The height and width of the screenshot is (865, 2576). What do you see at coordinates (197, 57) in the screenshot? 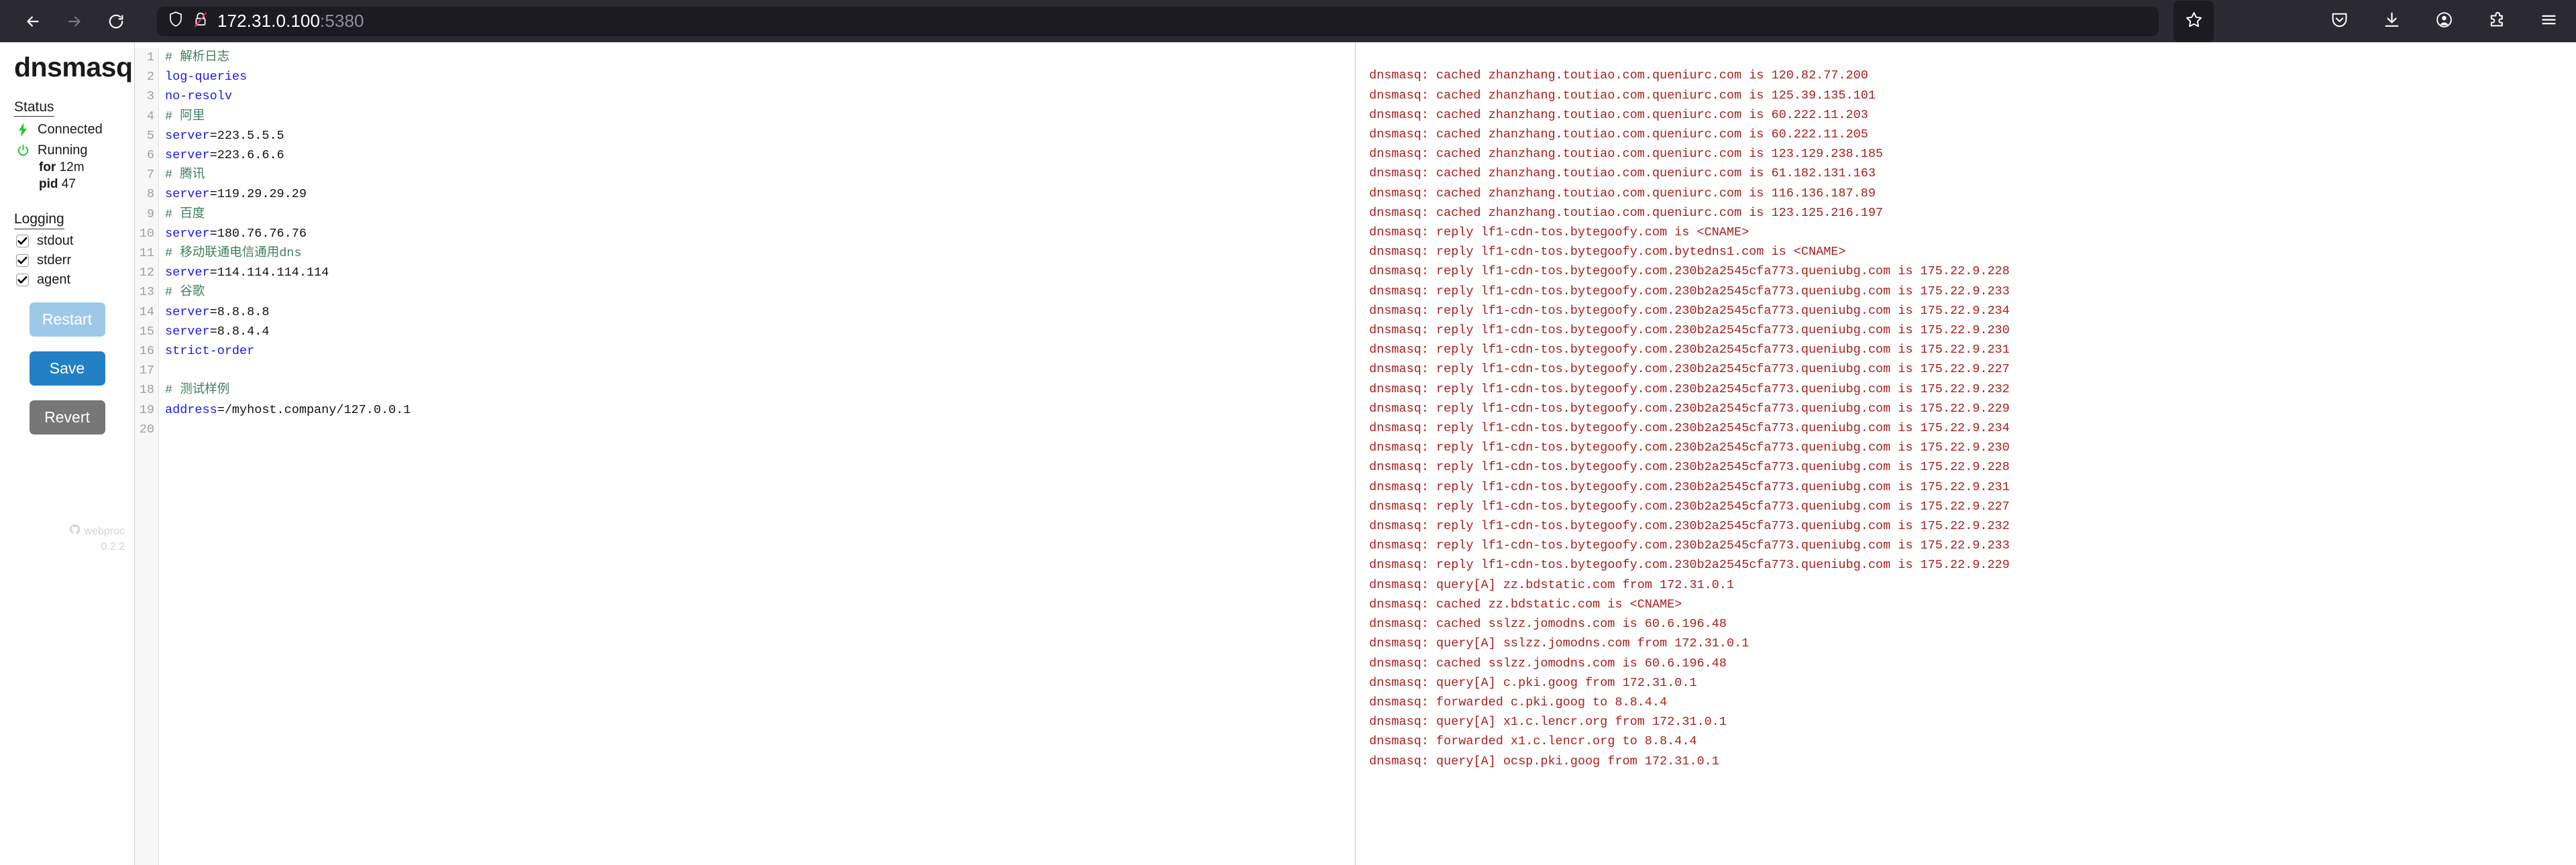
I see `code-comment: # 解析日志` at bounding box center [197, 57].